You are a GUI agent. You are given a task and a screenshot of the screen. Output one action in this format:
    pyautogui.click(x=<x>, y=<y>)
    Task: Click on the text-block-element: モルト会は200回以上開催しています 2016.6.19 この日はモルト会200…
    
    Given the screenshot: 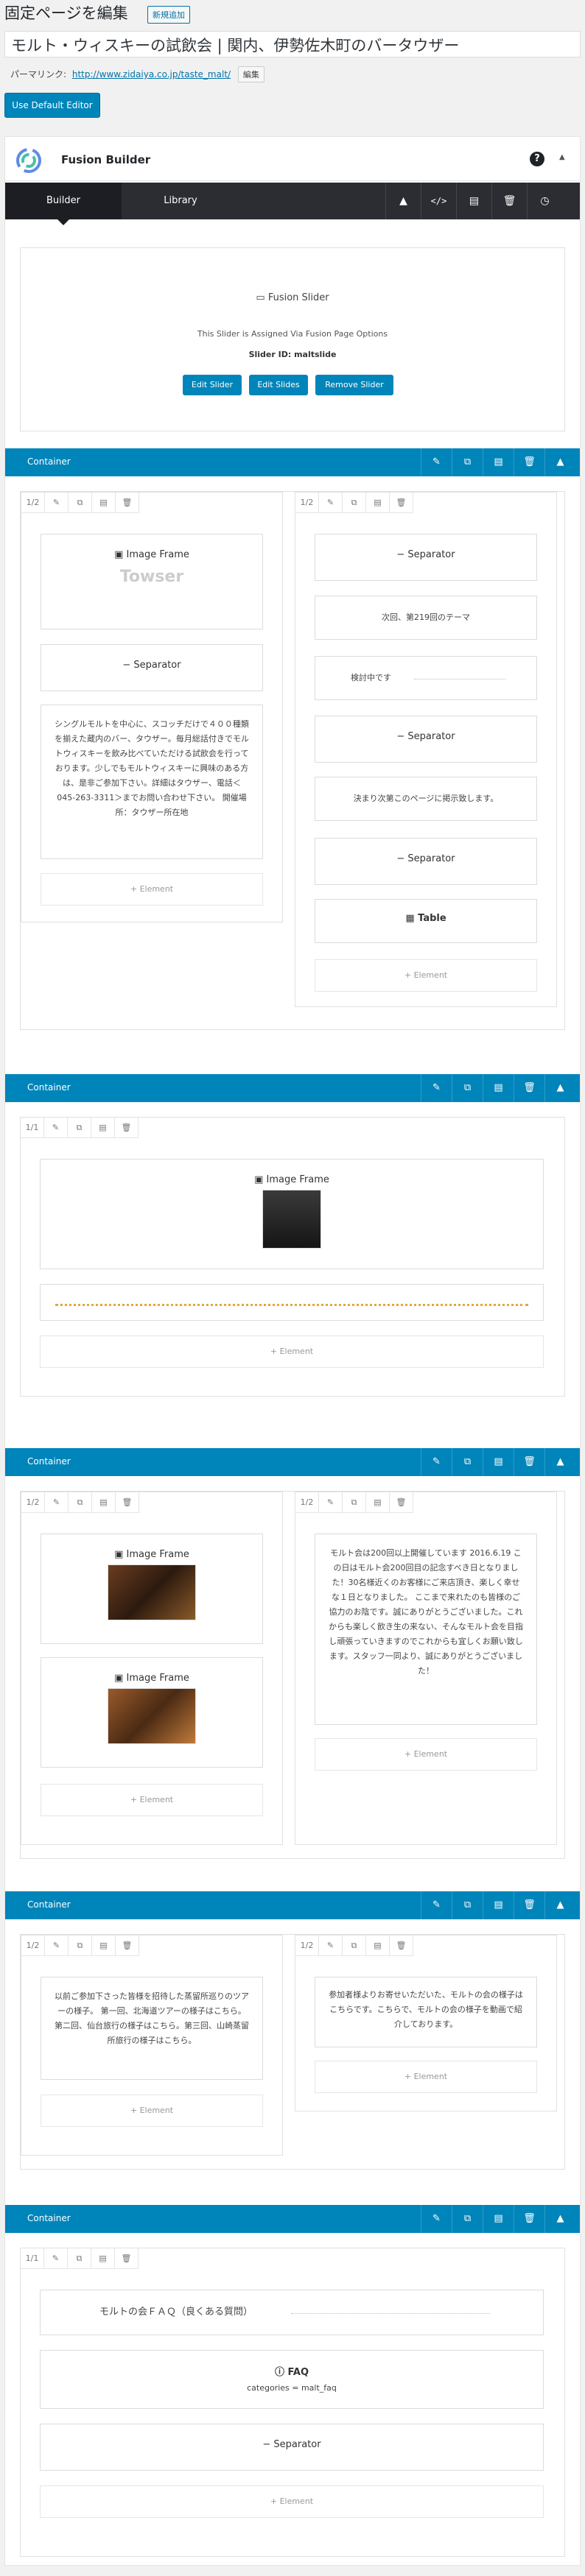 What is the action you would take?
    pyautogui.click(x=426, y=1629)
    